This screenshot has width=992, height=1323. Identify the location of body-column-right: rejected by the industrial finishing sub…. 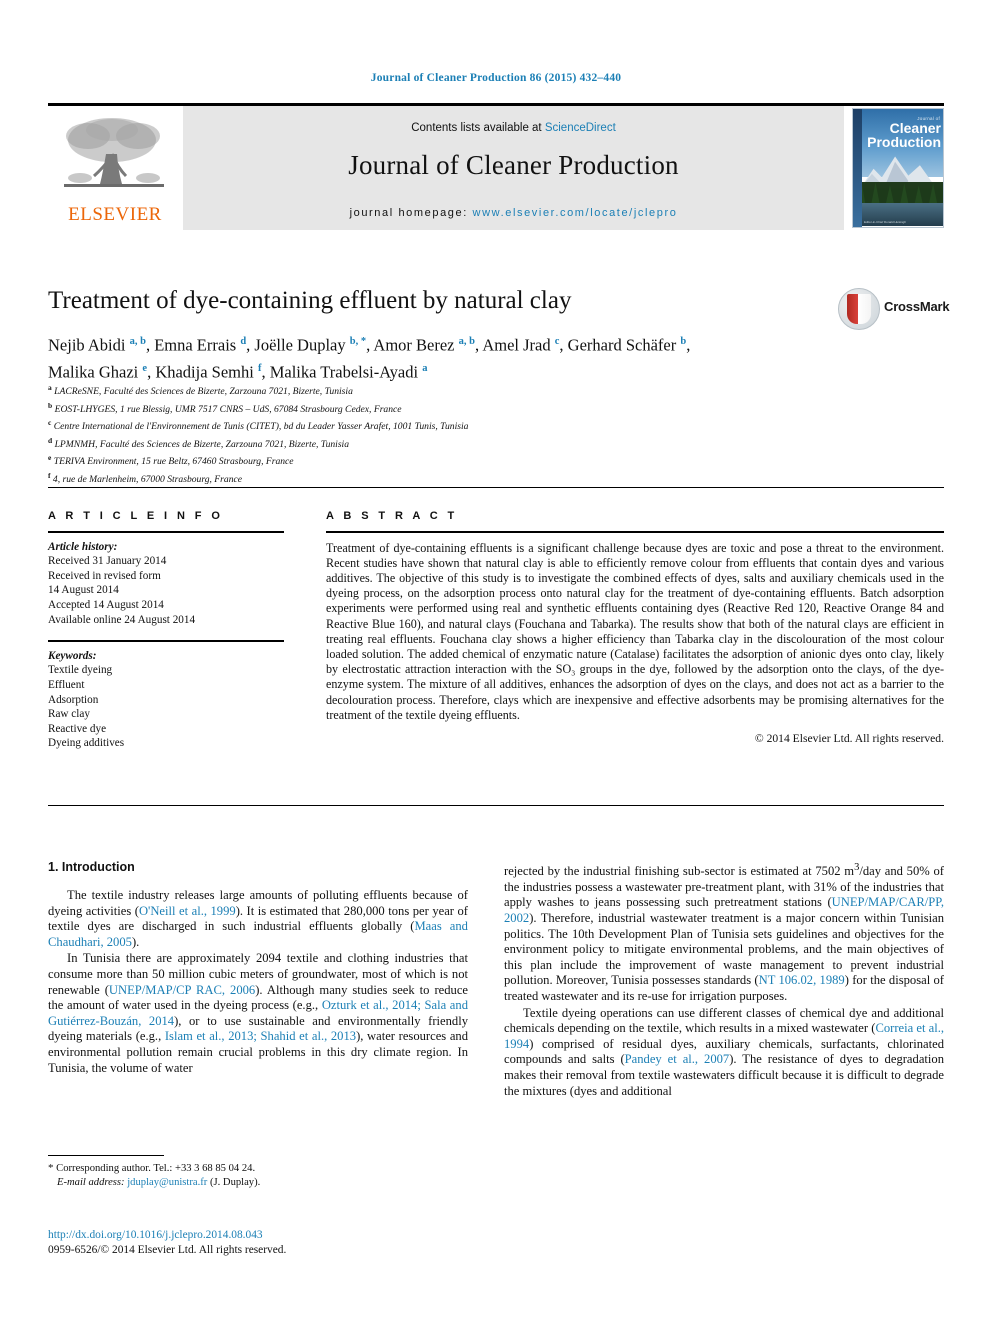
(724, 980).